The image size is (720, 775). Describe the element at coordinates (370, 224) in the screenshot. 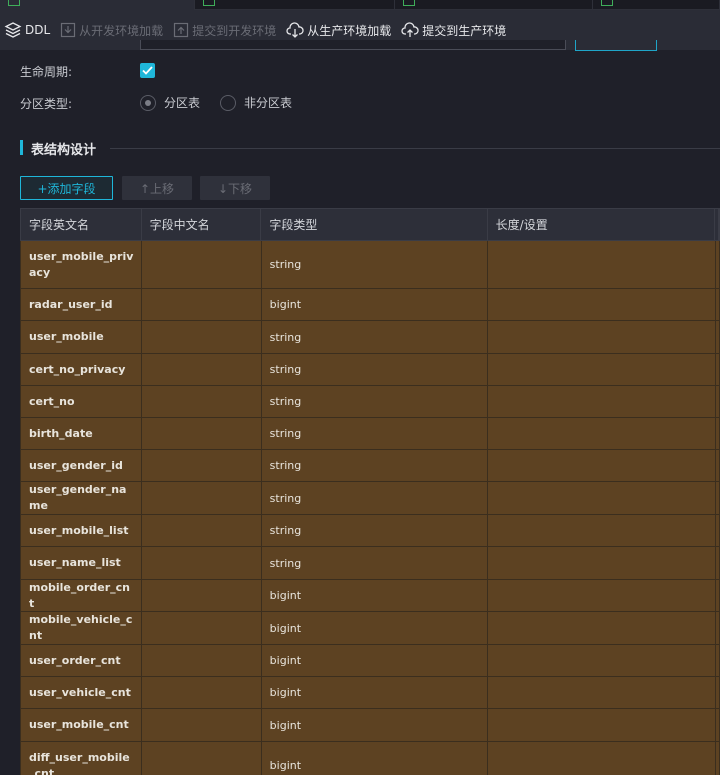

I see `table-header: 字段英文名 字段中文名 字段类型 长度/设置` at that location.